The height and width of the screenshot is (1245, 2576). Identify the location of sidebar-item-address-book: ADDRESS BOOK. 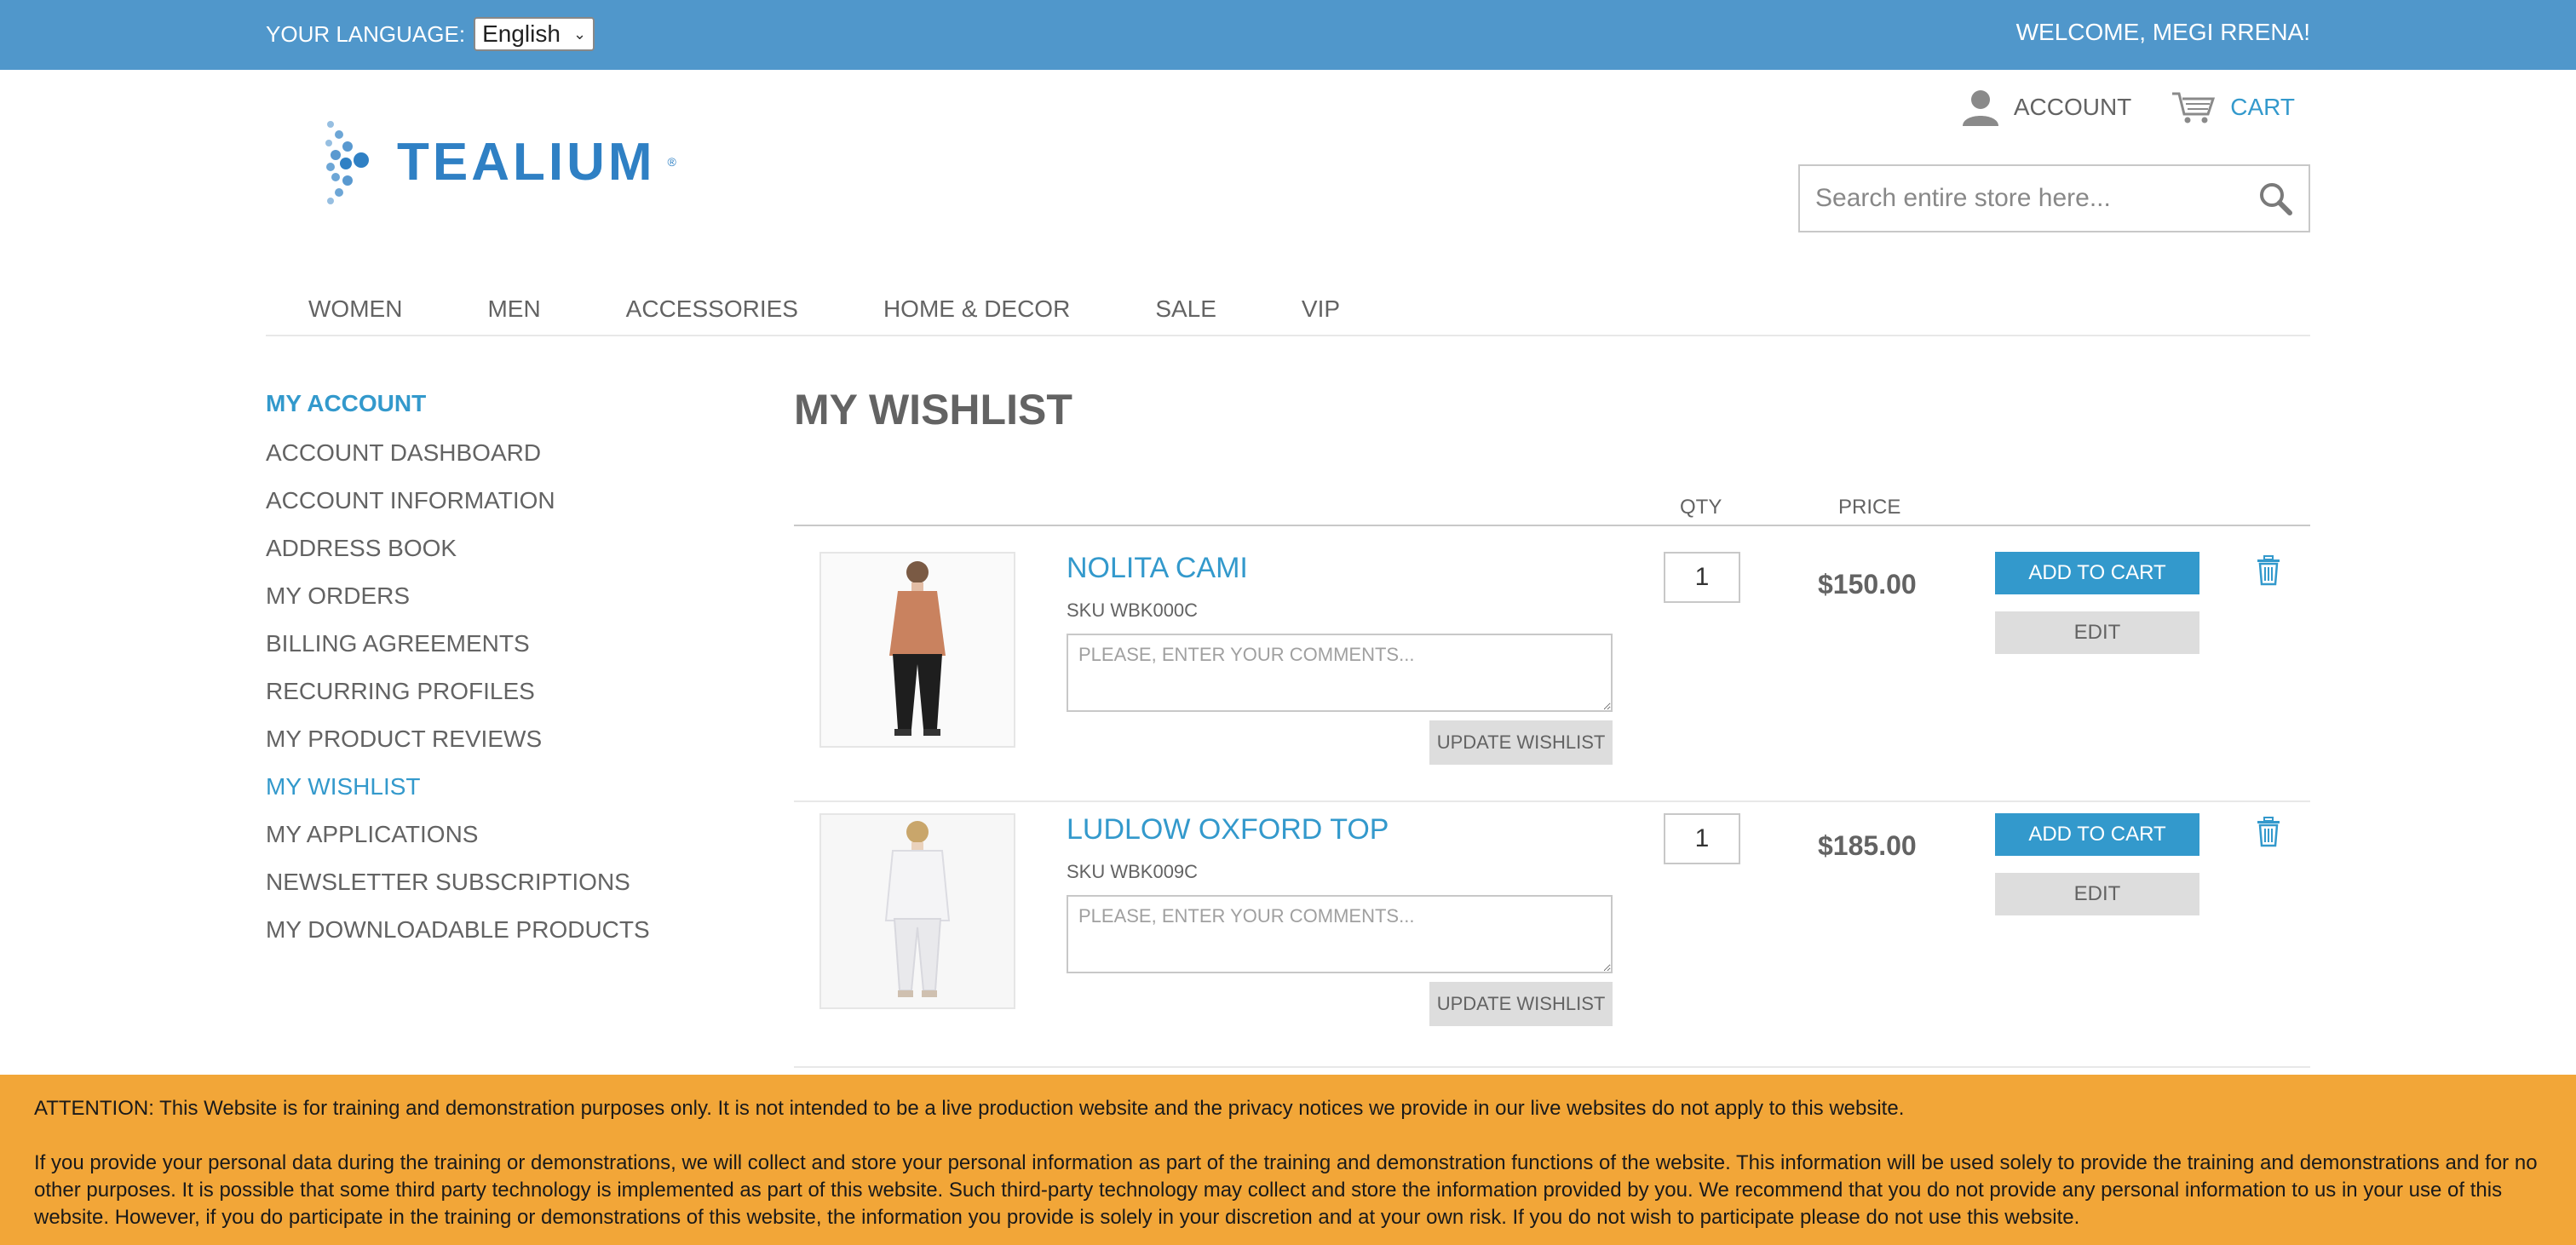
(458, 557).